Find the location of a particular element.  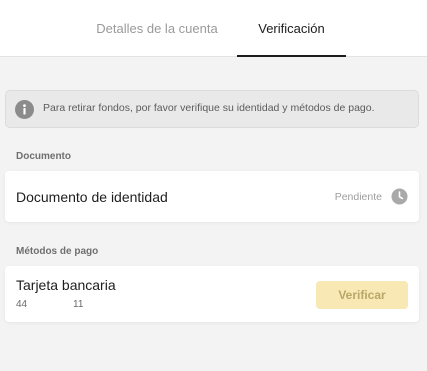

card-number-start: 44 is located at coordinates (22, 304).